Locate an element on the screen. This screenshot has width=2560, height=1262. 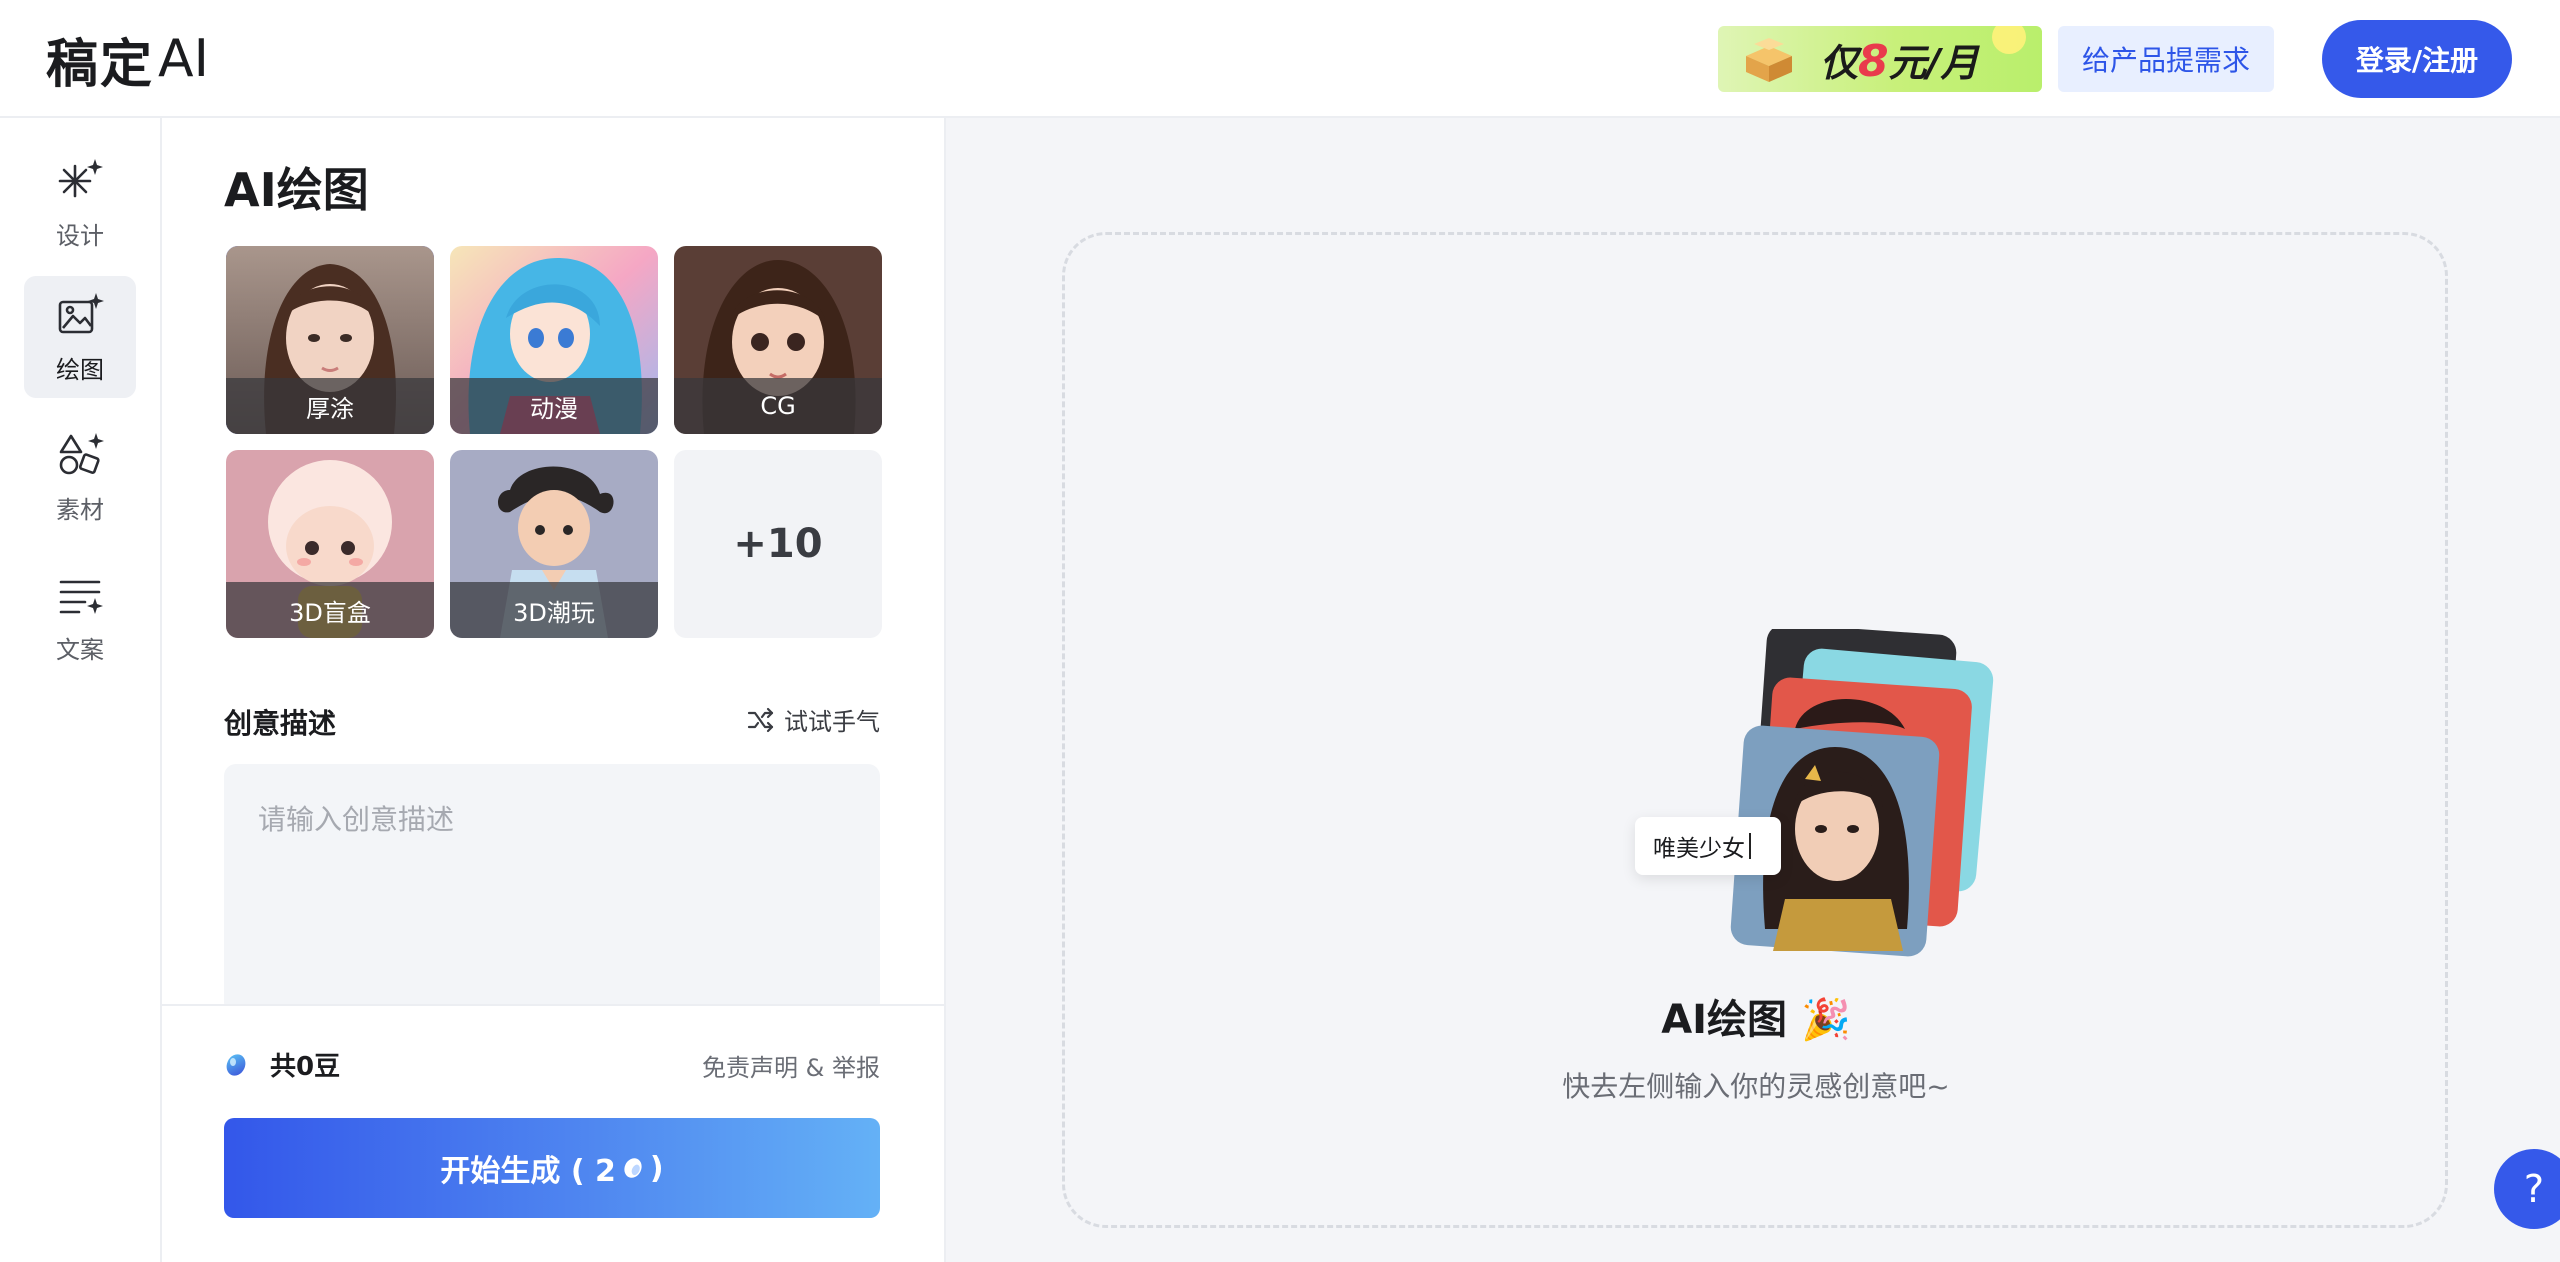
style-card-anime: 动漫 is located at coordinates (554, 340).